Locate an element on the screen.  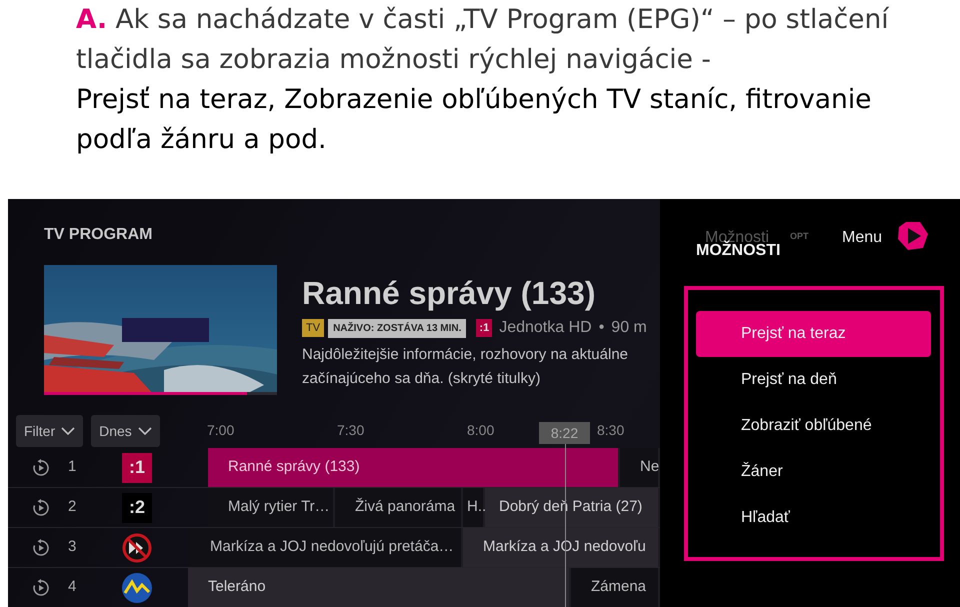
menu-item: Zobraziť obľúbené is located at coordinates (813, 426).